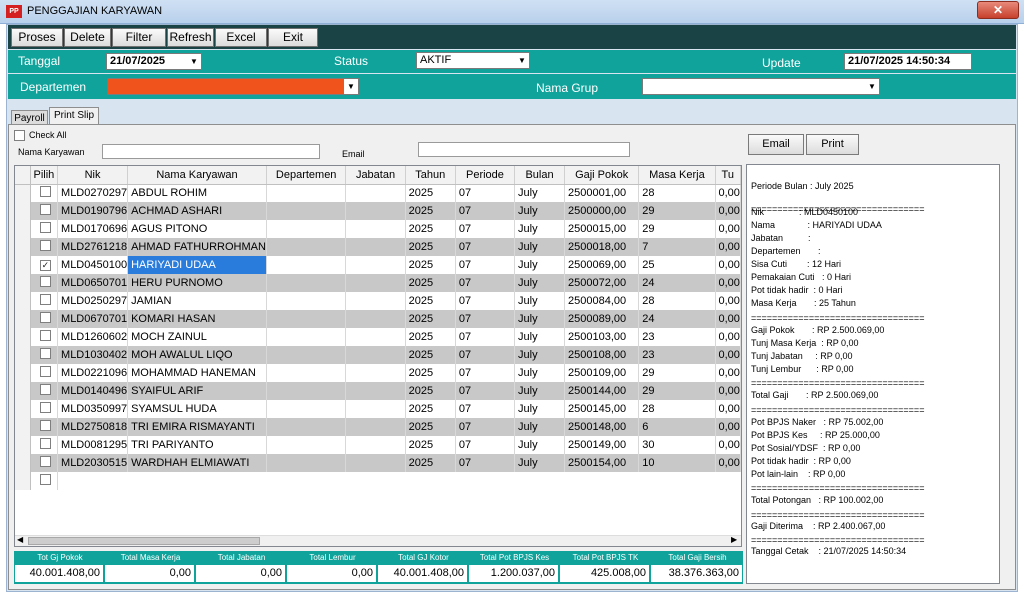  I want to click on gaji-pokok-cell: 2500148,00, so click(602, 427).